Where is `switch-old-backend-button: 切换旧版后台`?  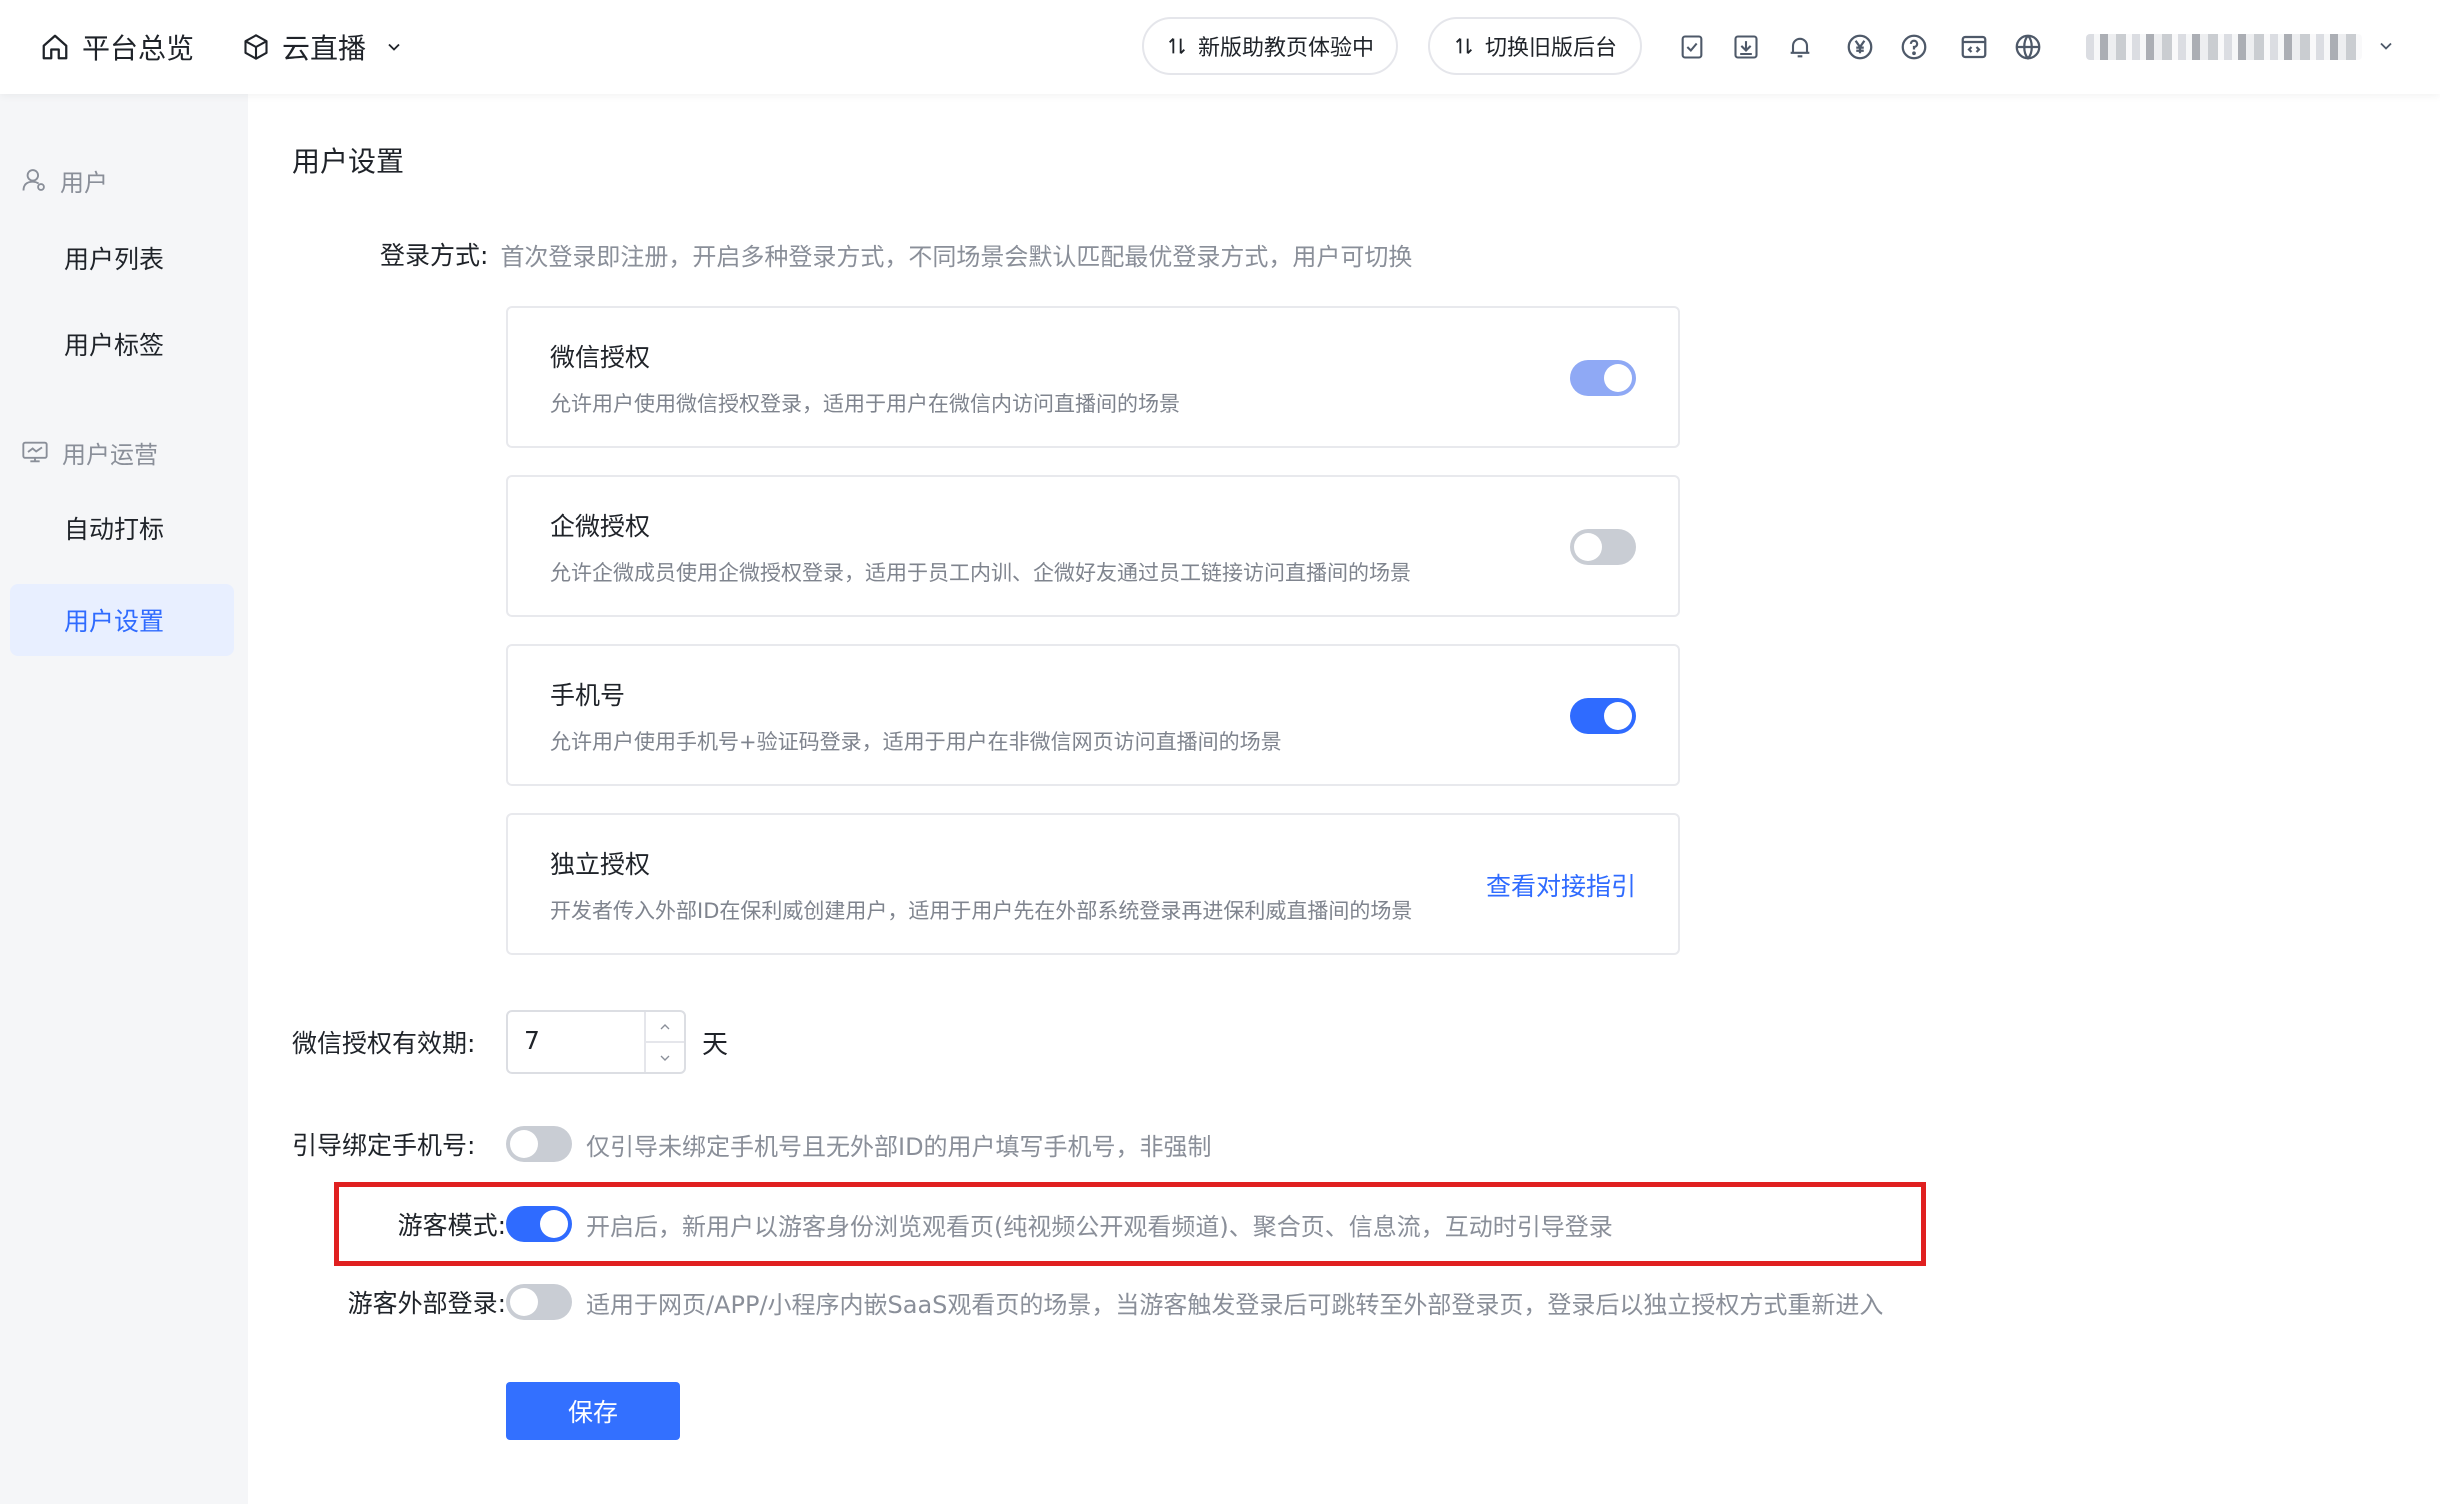
switch-old-backend-button: 切换旧版后台 is located at coordinates (1535, 46).